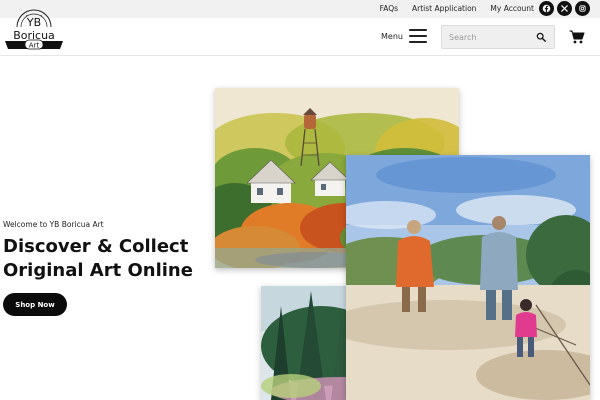 This screenshot has height=400, width=600. I want to click on search-box, so click(498, 37).